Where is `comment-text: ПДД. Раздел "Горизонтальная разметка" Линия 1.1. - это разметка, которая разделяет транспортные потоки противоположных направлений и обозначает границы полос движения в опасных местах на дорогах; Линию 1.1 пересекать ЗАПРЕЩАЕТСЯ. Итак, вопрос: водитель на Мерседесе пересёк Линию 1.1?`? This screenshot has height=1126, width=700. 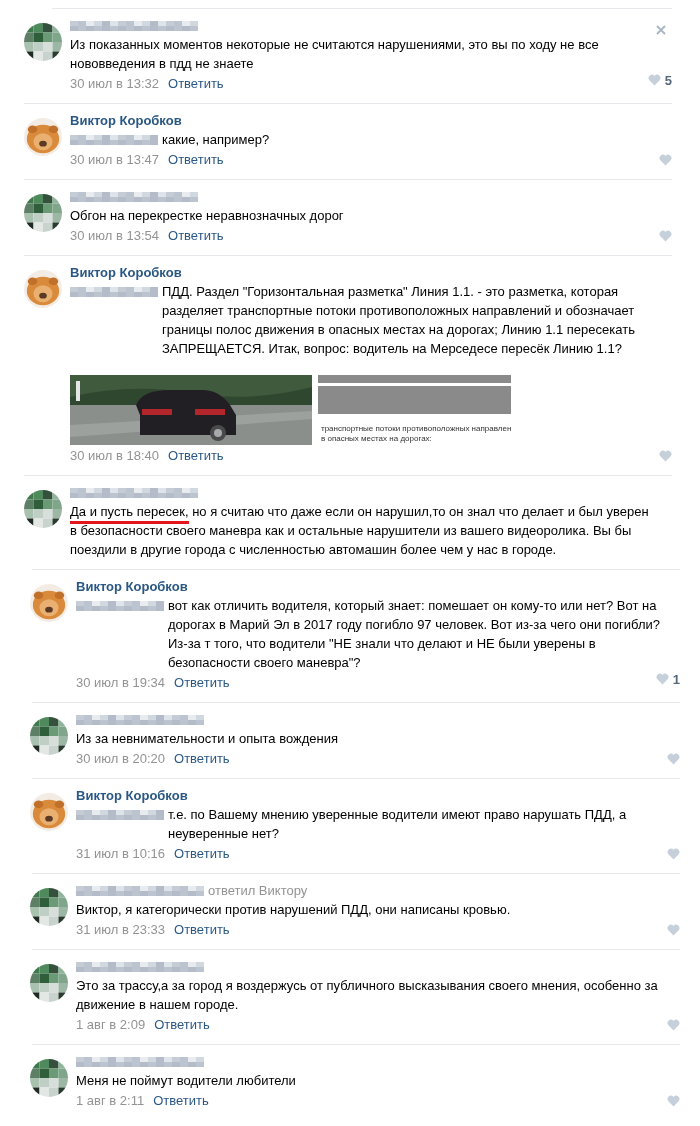
comment-text: ПДД. Раздел "Горизонтальная разметка" Линия 1.1. - это разметка, которая разделяет транспортные потоки противоположных направлений и обозначает границы полос движения в опасных местах на дорогах; Линию 1.1 пересекать ЗАПРЕЩАЕТСЯ. Итак, вопрос: водитель на Мерседесе пересёк Линию 1.1? is located at coordinates (399, 320).